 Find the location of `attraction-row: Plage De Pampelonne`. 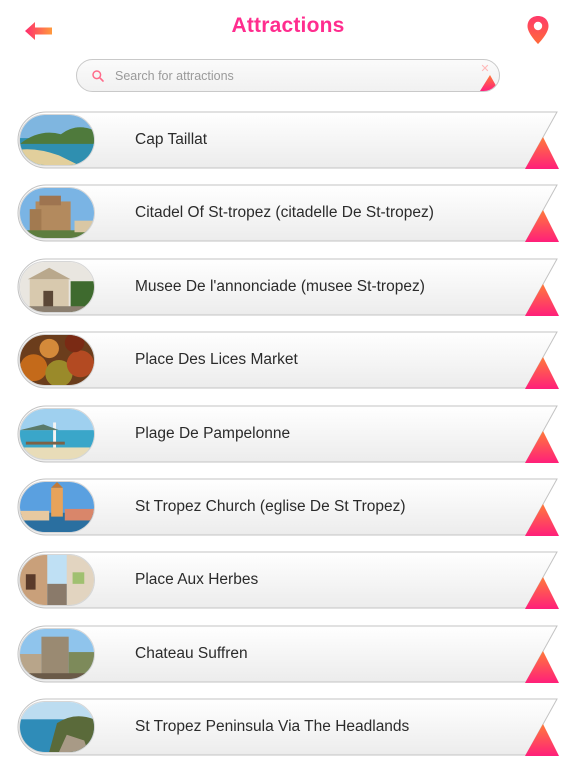

attraction-row: Plage De Pampelonne is located at coordinates (288, 434).